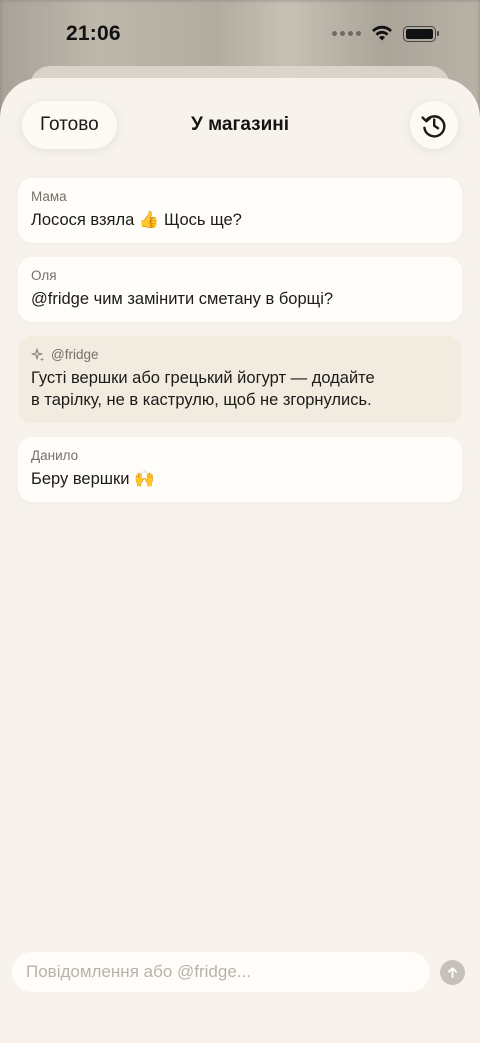  I want to click on status-bar: 21:06, so click(240, 35).